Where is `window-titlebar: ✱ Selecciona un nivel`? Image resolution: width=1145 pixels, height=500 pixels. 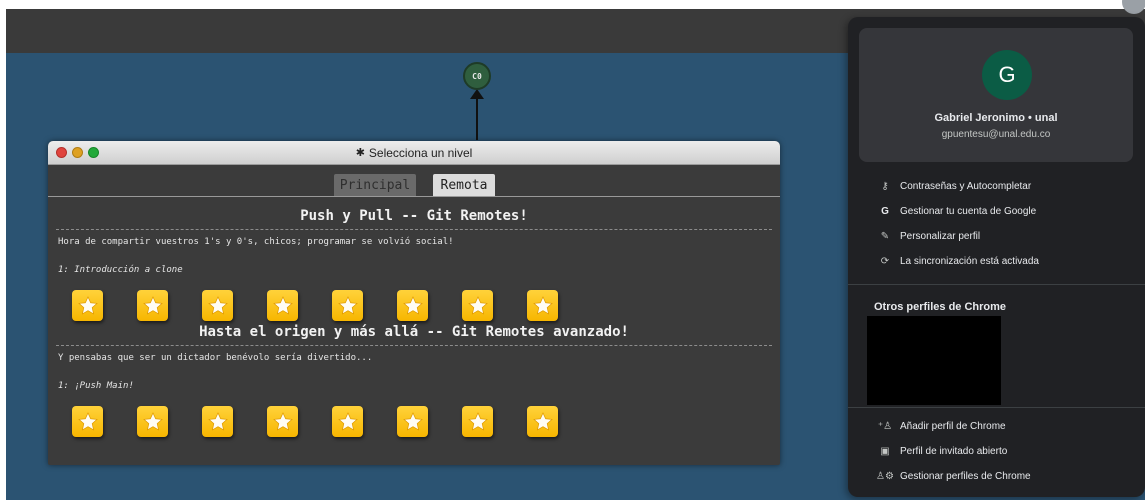 window-titlebar: ✱ Selecciona un nivel is located at coordinates (414, 153).